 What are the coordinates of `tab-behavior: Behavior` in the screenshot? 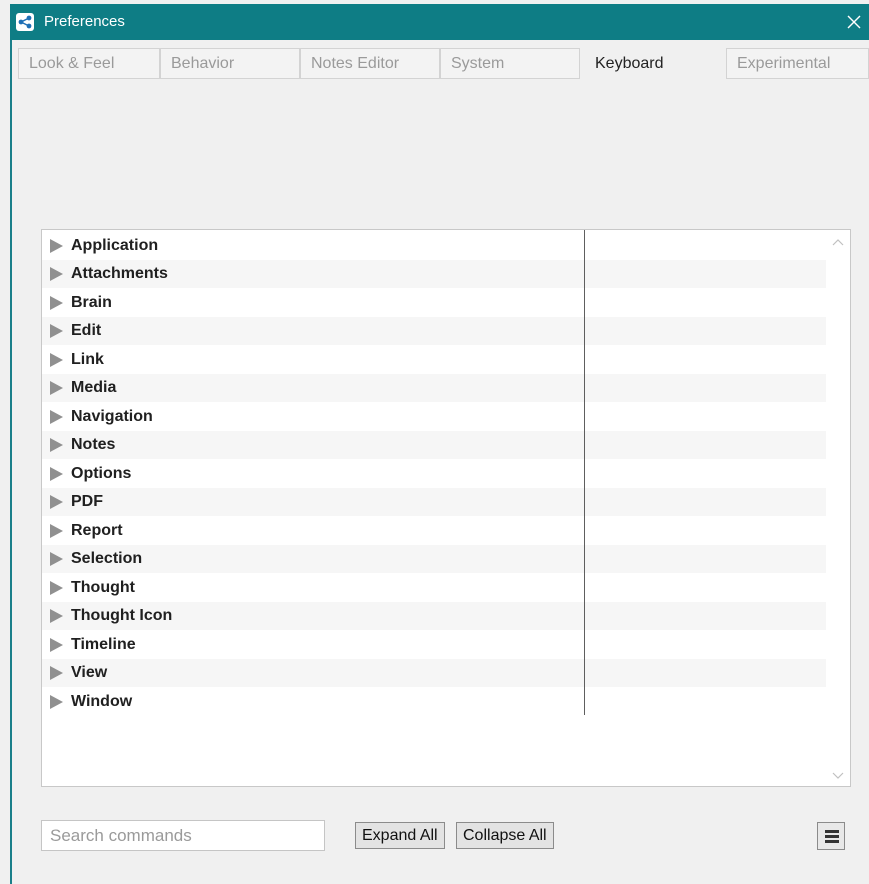 It's located at (230, 63).